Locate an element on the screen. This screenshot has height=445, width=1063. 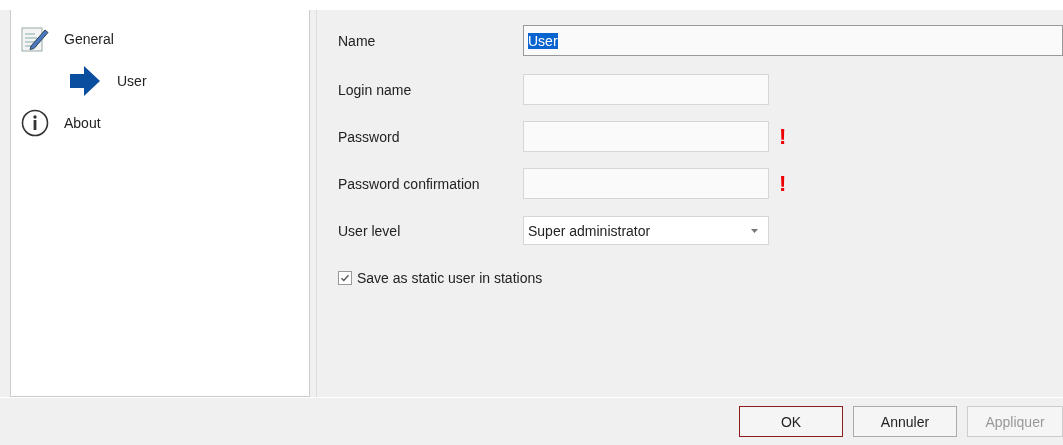
dropdown: Super administrator is located at coordinates (646, 230).